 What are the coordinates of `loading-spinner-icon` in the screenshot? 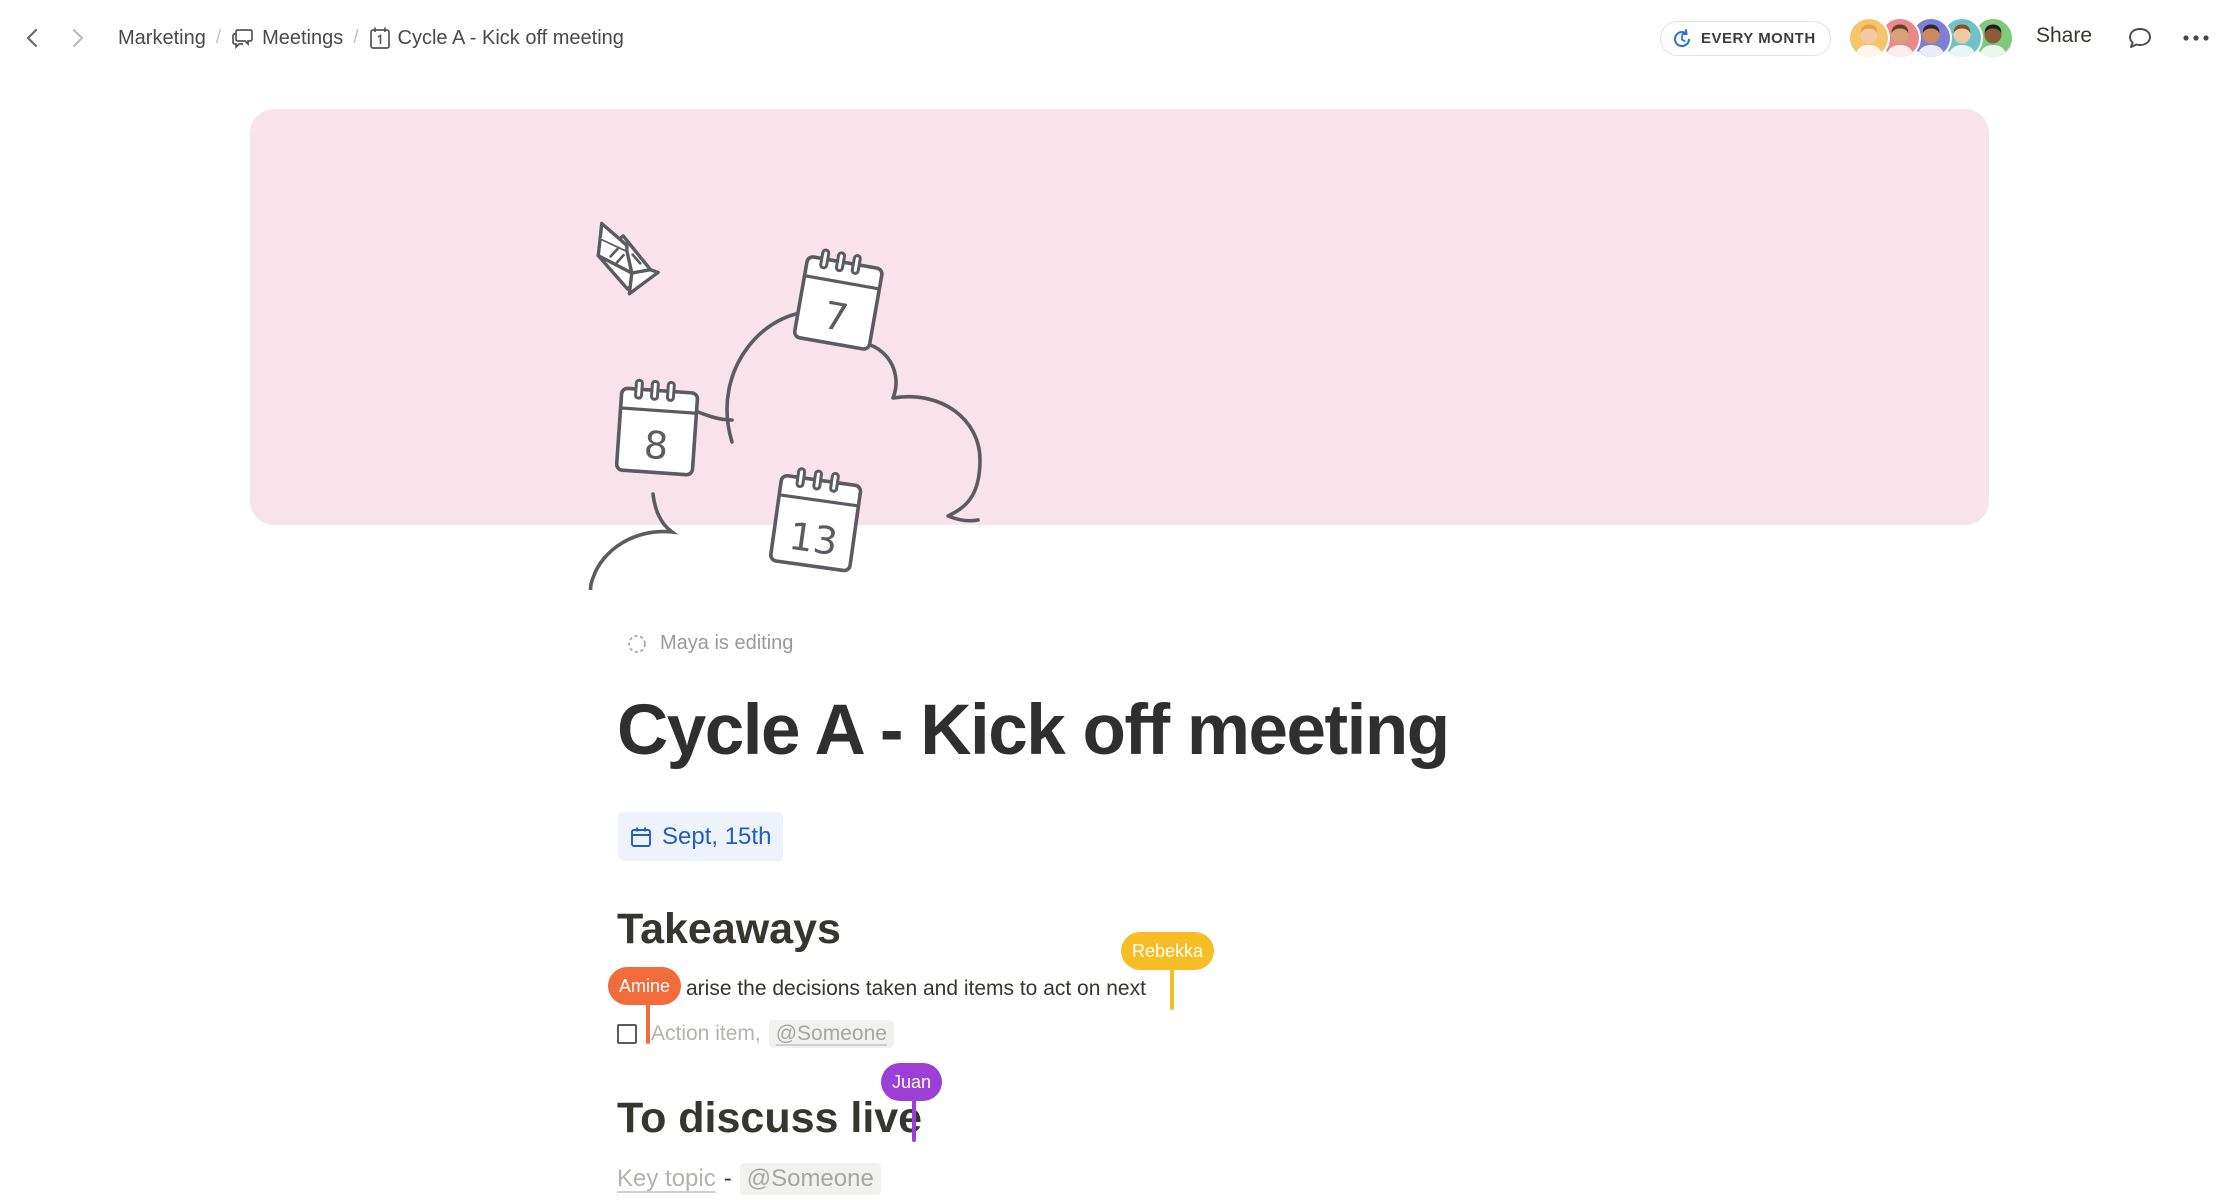 It's located at (637, 643).